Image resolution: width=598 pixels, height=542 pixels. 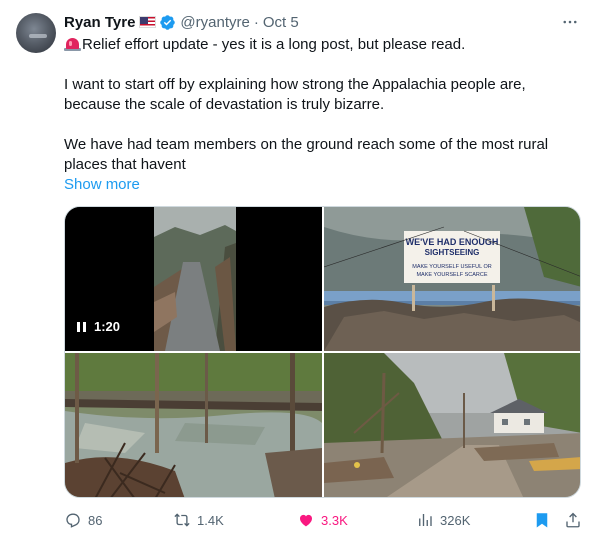 What do you see at coordinates (452, 252) in the screenshot?
I see `sign-line-2: SIGHTSEEING` at bounding box center [452, 252].